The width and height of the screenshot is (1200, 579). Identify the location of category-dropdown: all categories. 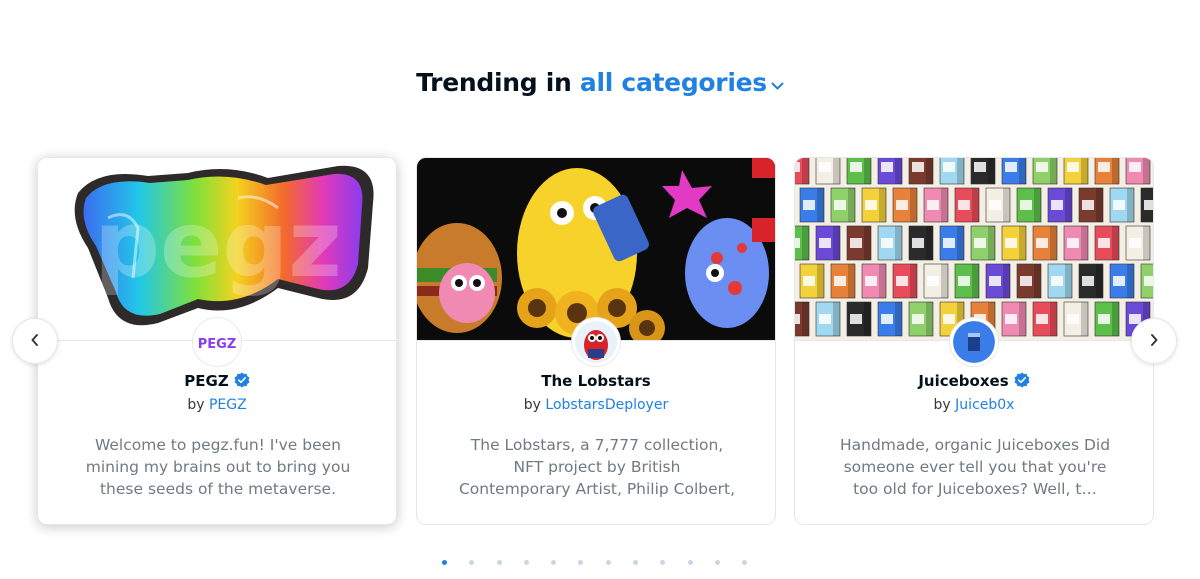
(682, 82).